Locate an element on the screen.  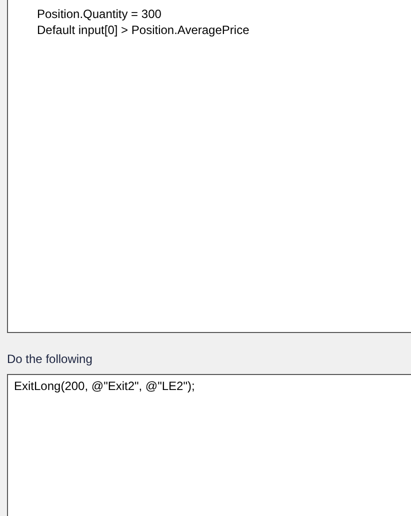
condition-line: Default input[0] > Position.AveragePrice is located at coordinates (143, 30).